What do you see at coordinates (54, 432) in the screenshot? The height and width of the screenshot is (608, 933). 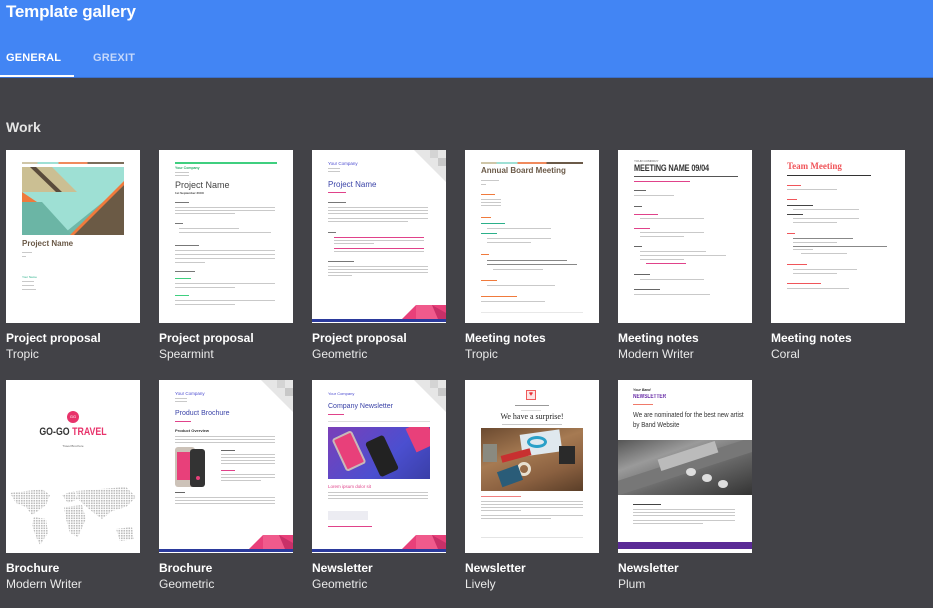 I see `heading-part-a: GO-GO` at bounding box center [54, 432].